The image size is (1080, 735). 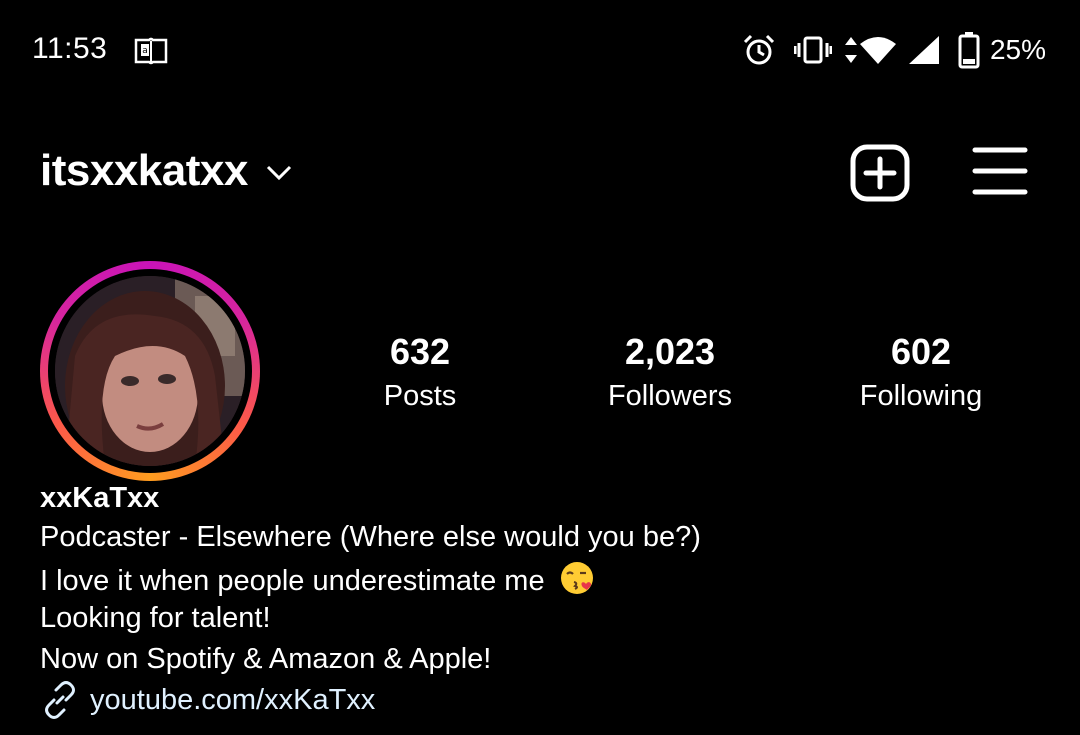 I want to click on profile-link: youtube.com/xxKaTxx, so click(x=207, y=700).